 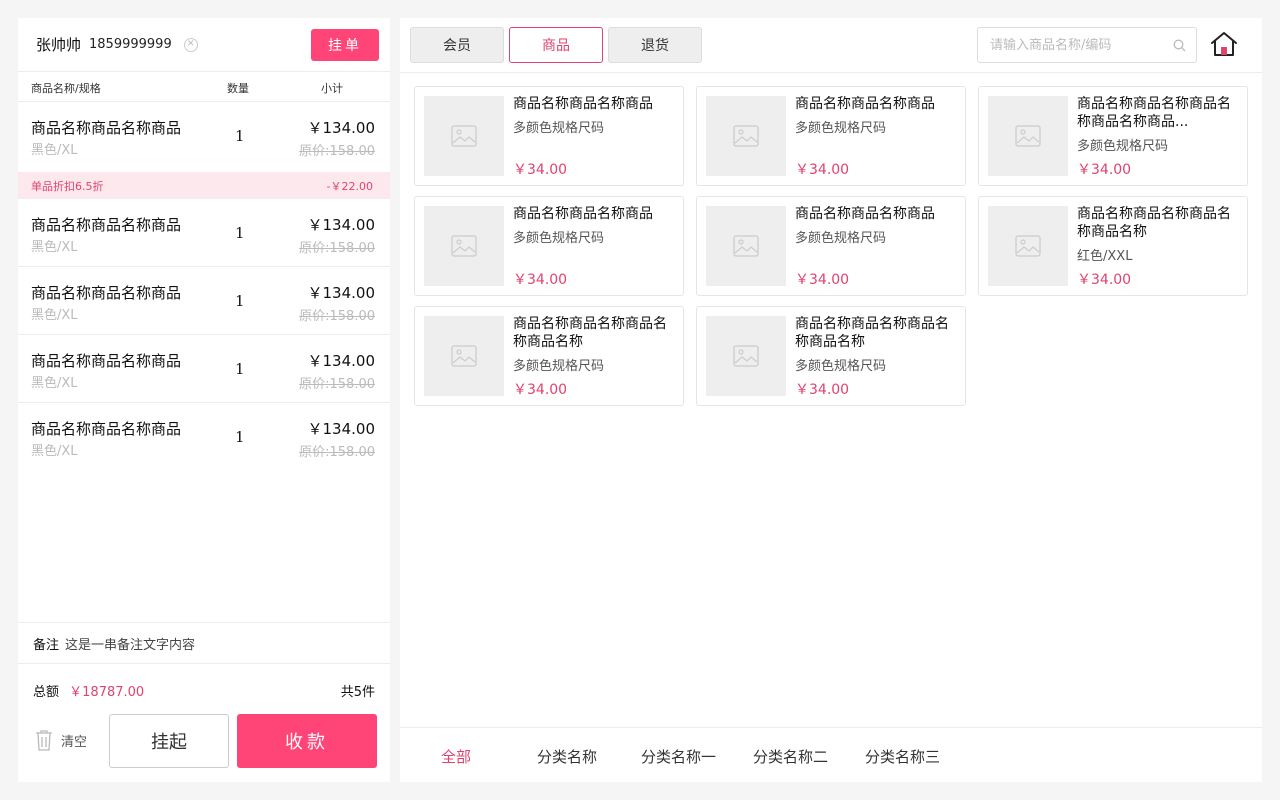 I want to click on tab-member: 会员, so click(x=457, y=45).